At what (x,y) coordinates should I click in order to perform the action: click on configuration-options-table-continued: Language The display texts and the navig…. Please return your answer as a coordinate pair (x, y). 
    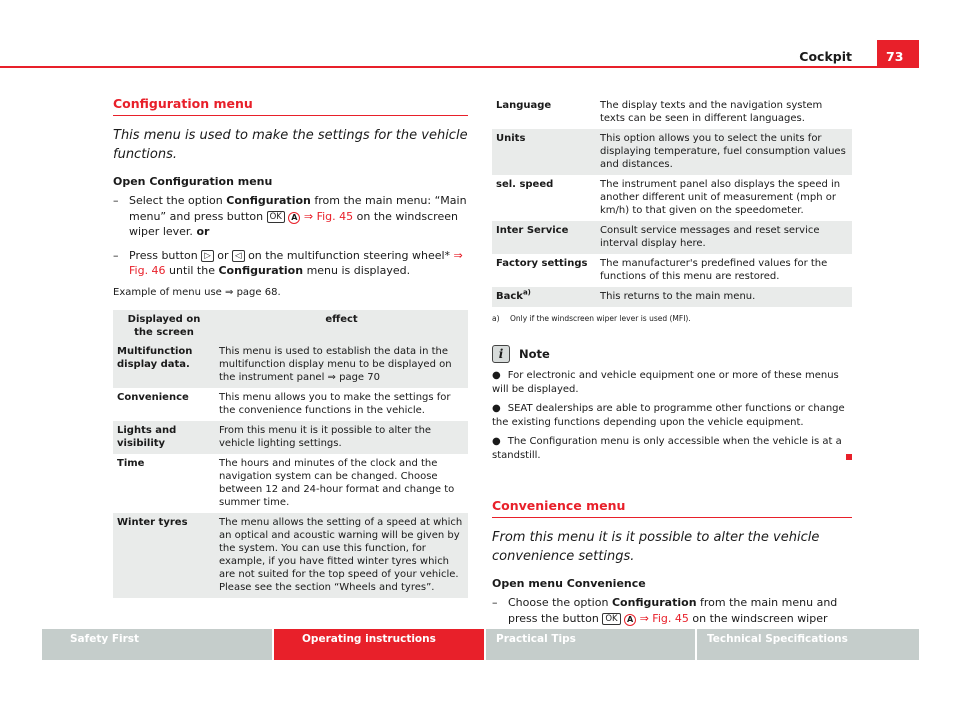
    Looking at the image, I should click on (672, 201).